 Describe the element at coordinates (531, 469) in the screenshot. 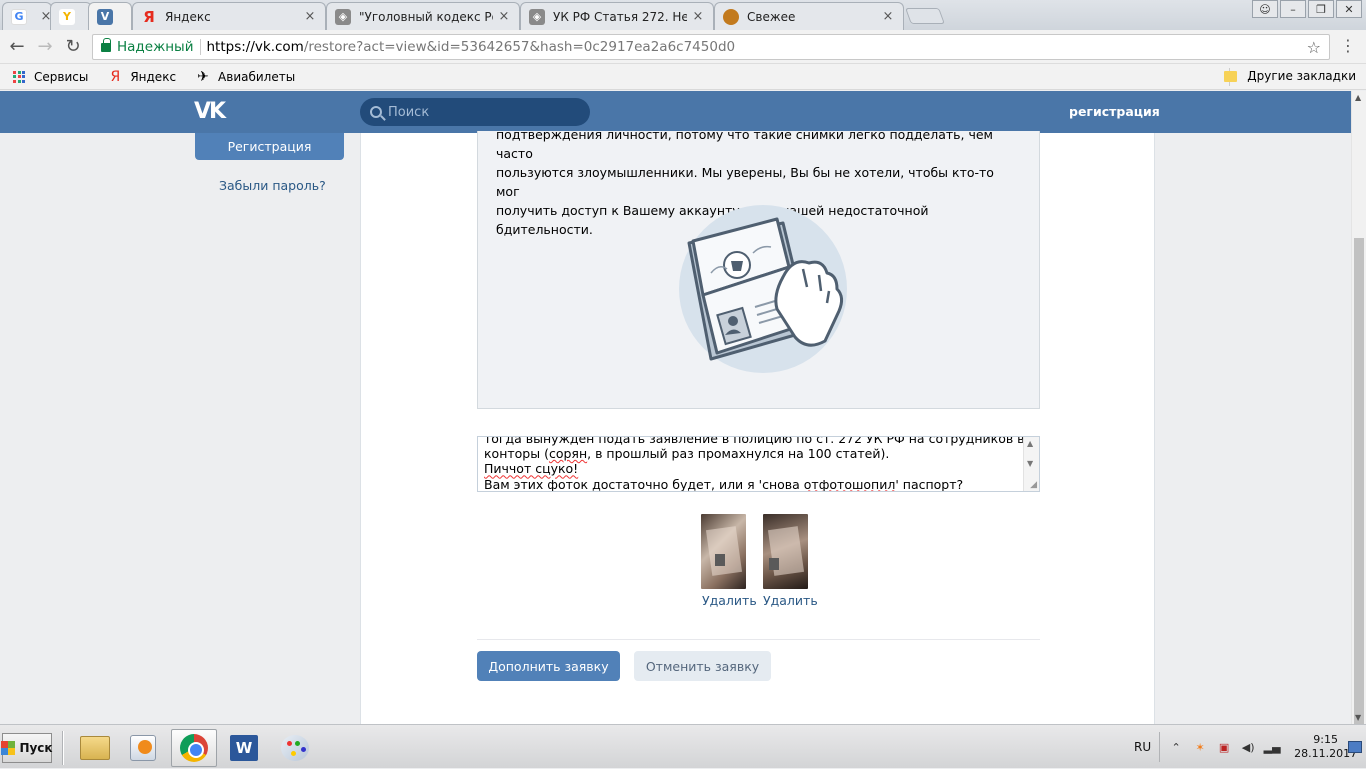

I see `message-line: Пиччот сцуко!` at that location.